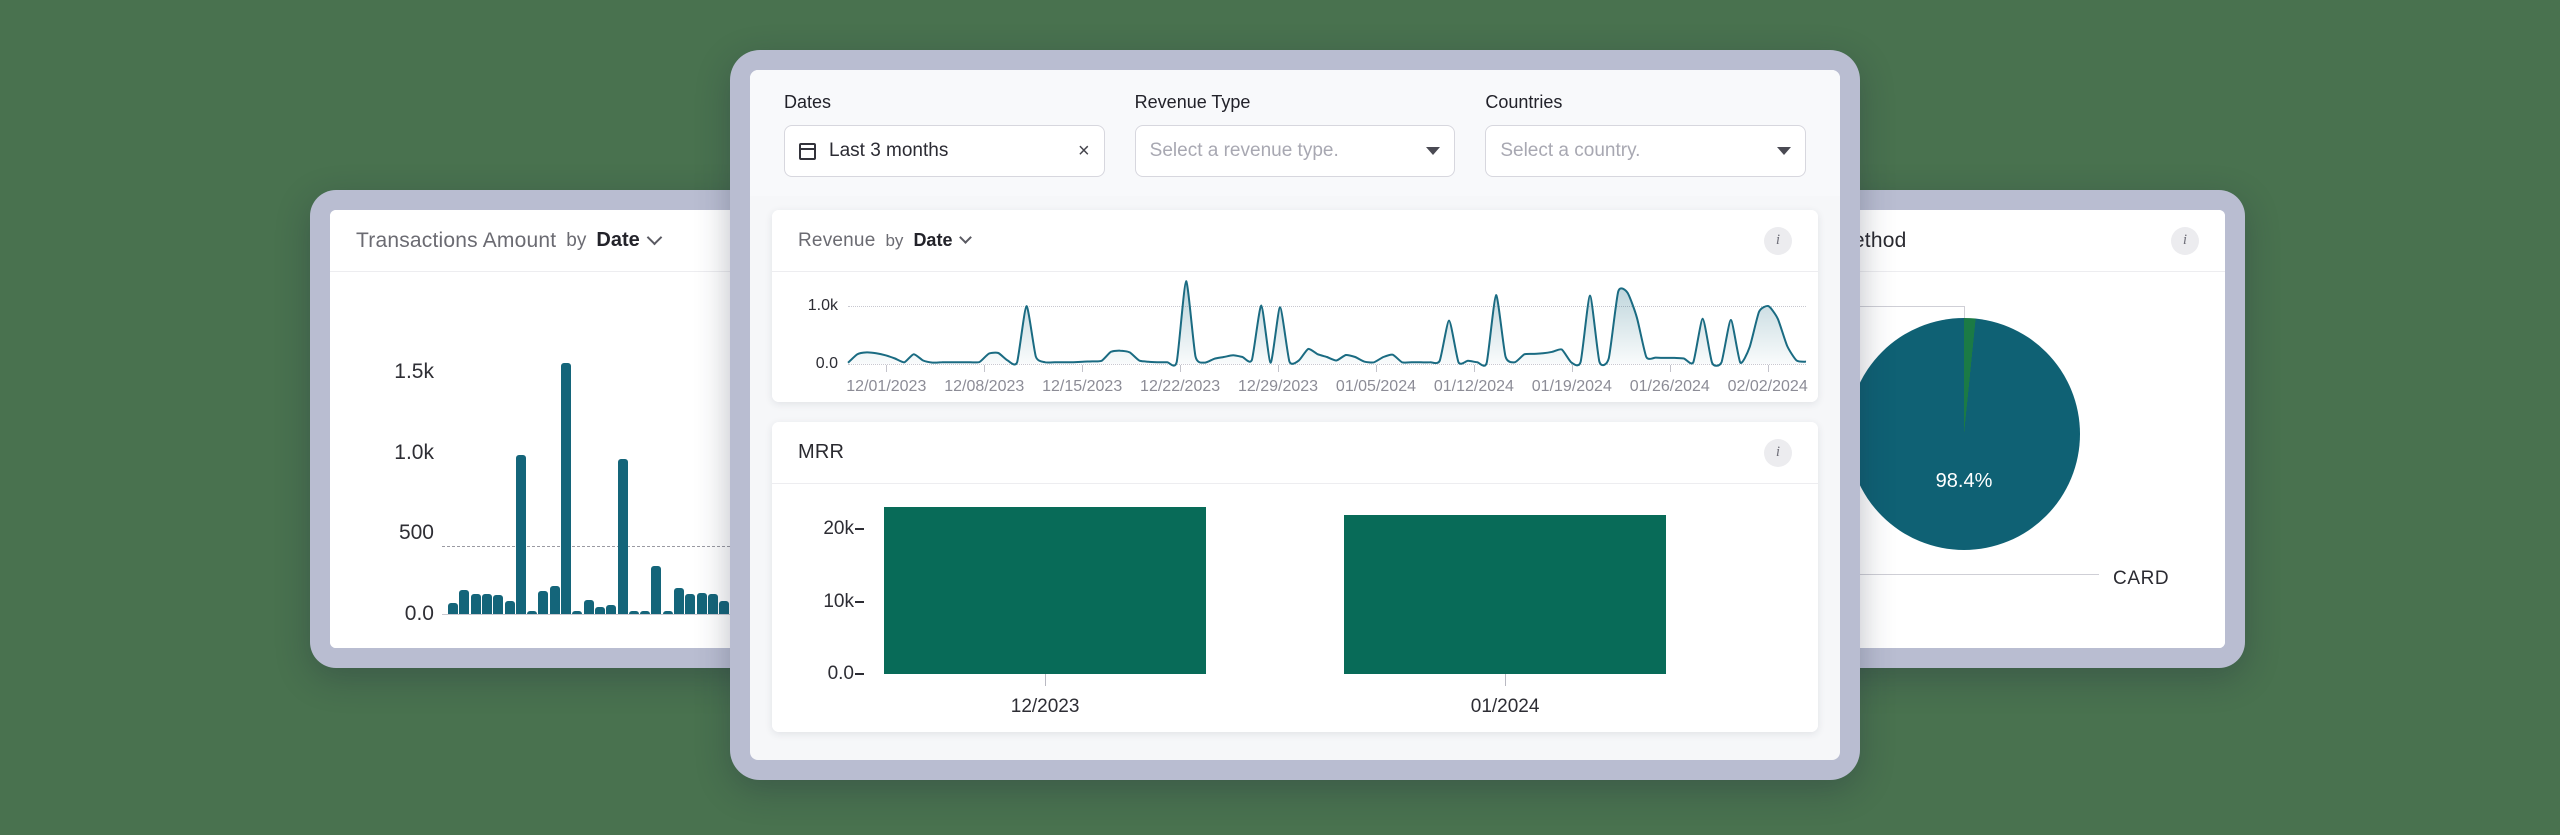 This screenshot has height=835, width=2560. What do you see at coordinates (576, 240) in the screenshot?
I see `transactions-by-word: by` at bounding box center [576, 240].